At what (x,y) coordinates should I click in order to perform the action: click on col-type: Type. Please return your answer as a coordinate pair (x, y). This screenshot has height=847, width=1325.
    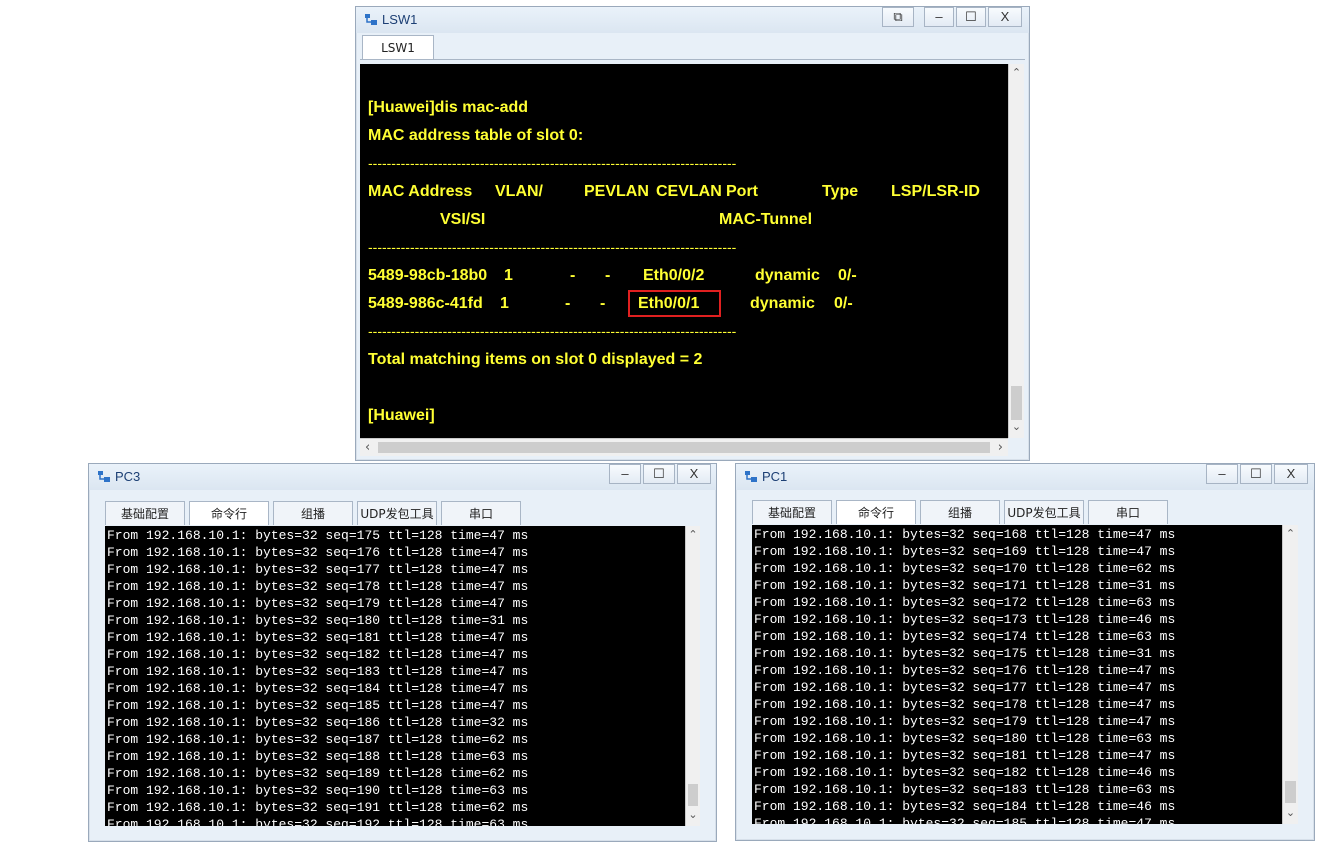
    Looking at the image, I should click on (840, 191).